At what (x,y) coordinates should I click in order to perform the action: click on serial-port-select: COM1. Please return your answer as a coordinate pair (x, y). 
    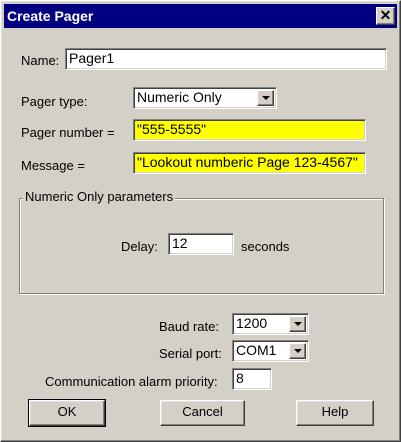
    Looking at the image, I should click on (270, 351).